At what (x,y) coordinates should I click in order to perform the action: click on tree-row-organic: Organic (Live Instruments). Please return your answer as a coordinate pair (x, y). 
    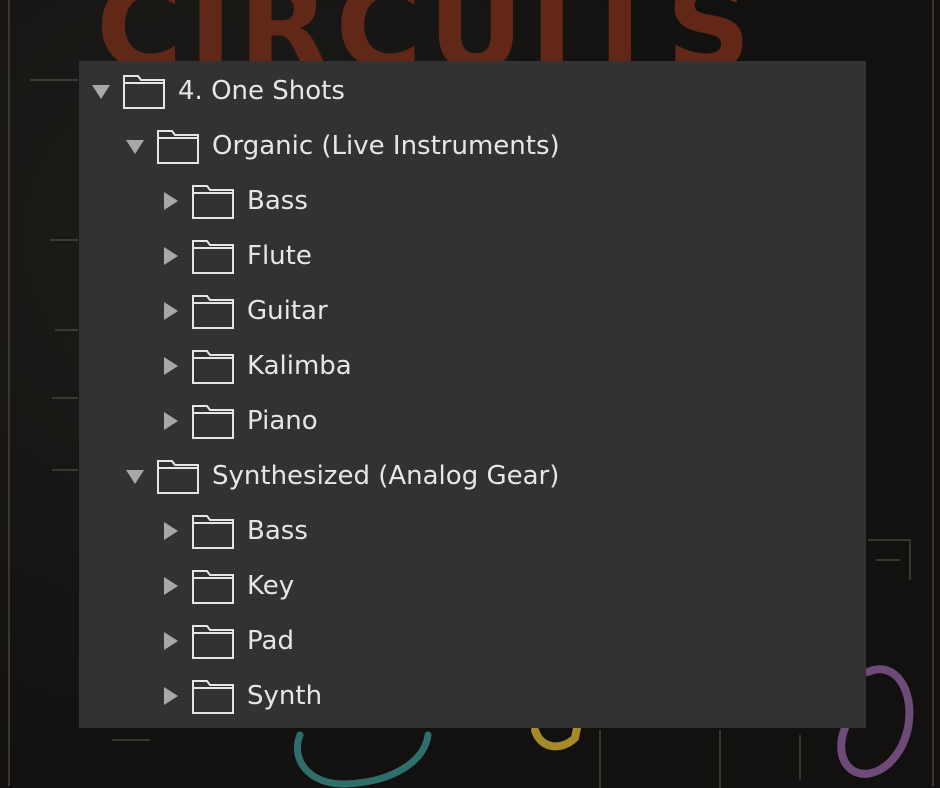
    Looking at the image, I should click on (341, 146).